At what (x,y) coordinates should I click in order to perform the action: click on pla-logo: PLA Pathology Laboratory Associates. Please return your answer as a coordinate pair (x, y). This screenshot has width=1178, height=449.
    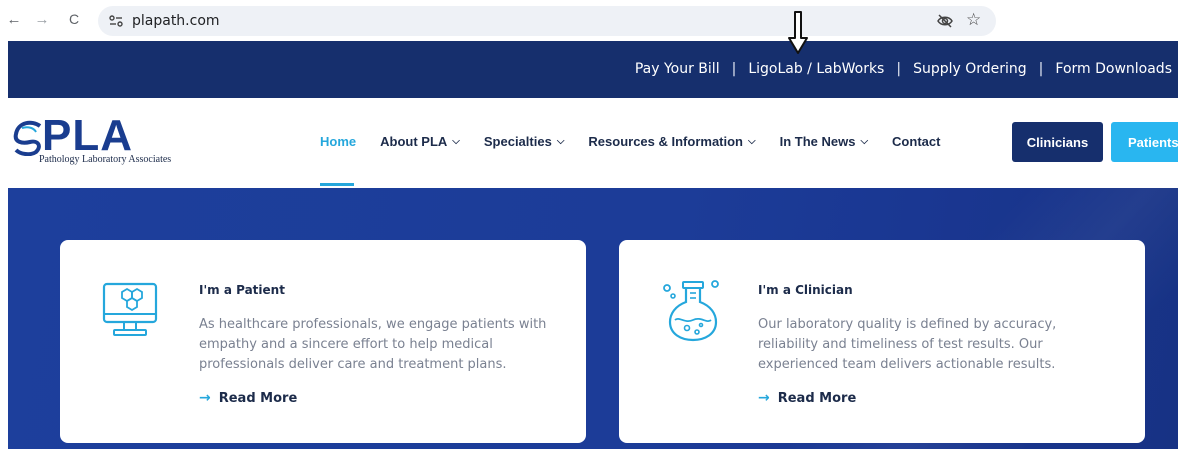
    Looking at the image, I should click on (102, 142).